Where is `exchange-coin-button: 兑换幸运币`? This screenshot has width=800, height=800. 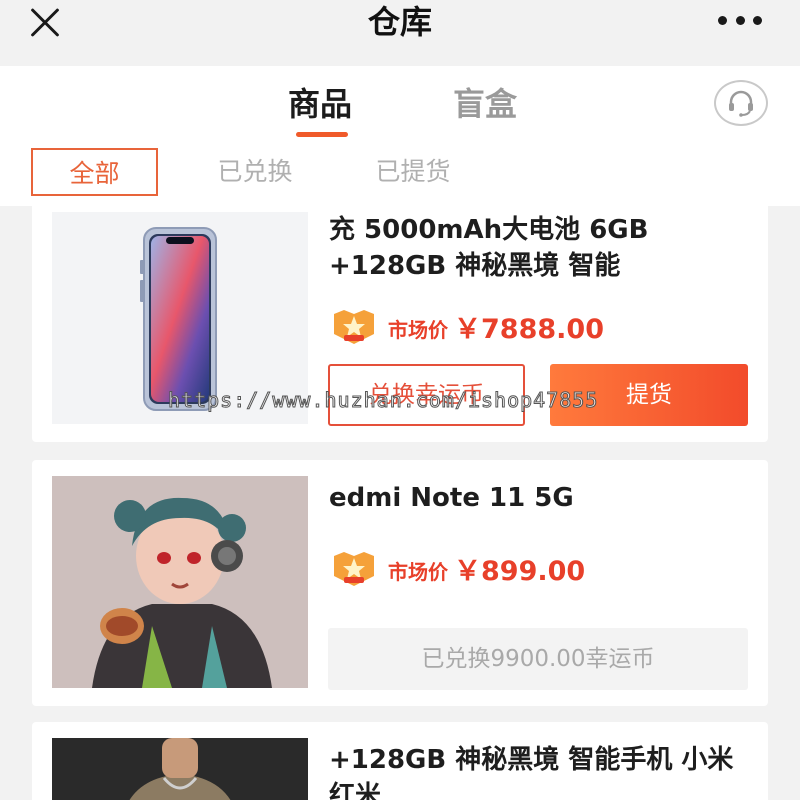 exchange-coin-button: 兑换幸运币 is located at coordinates (426, 395).